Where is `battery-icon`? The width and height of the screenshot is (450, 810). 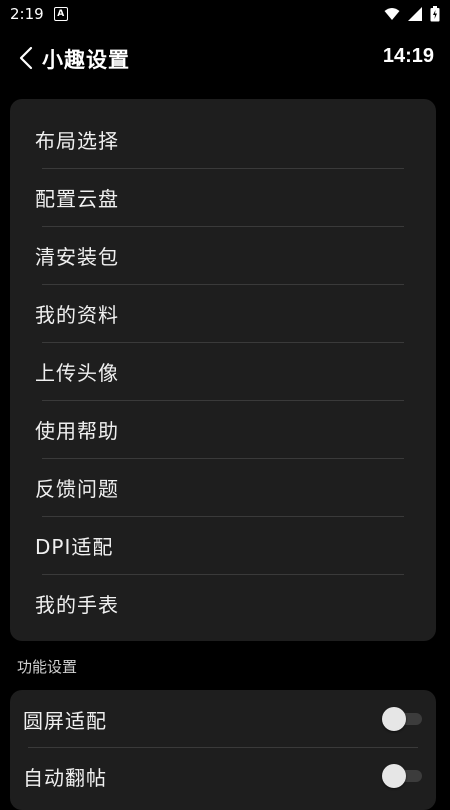 battery-icon is located at coordinates (435, 14).